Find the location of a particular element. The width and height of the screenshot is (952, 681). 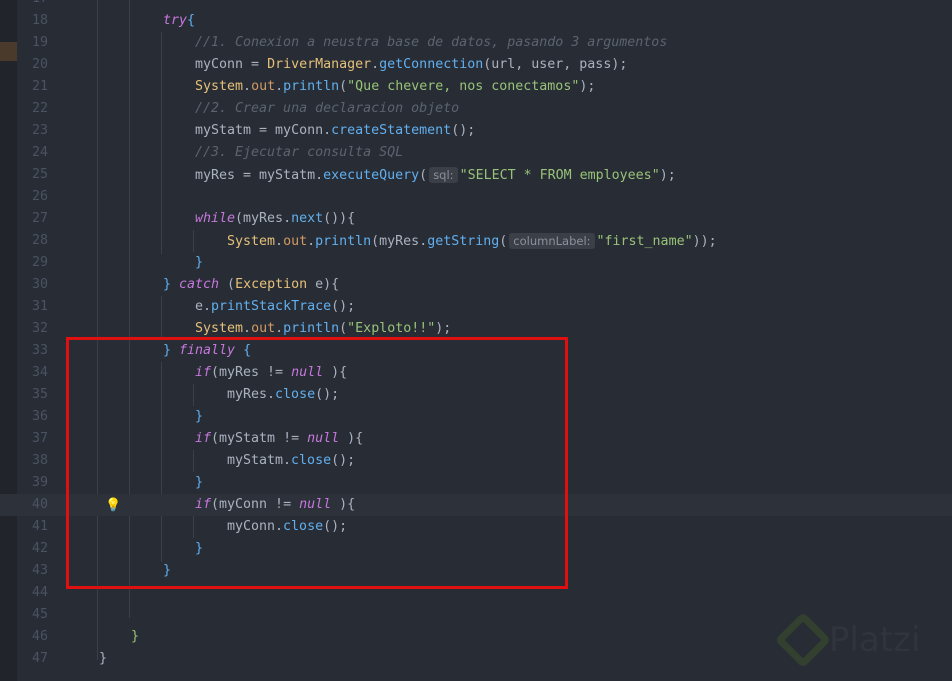

code-token: try is located at coordinates (175, 20).